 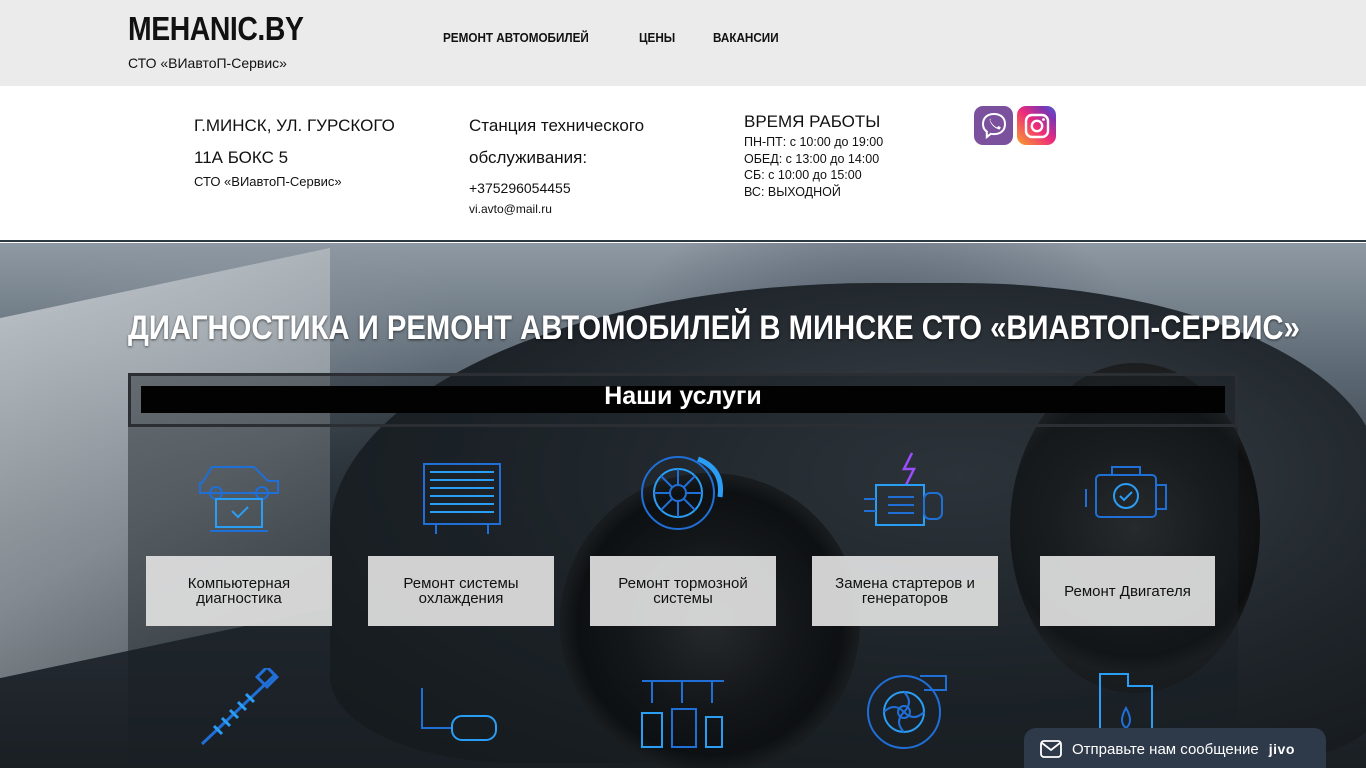 I want to click on service-cooling-repair: Ремонт системы охлаждения, so click(x=461, y=591).